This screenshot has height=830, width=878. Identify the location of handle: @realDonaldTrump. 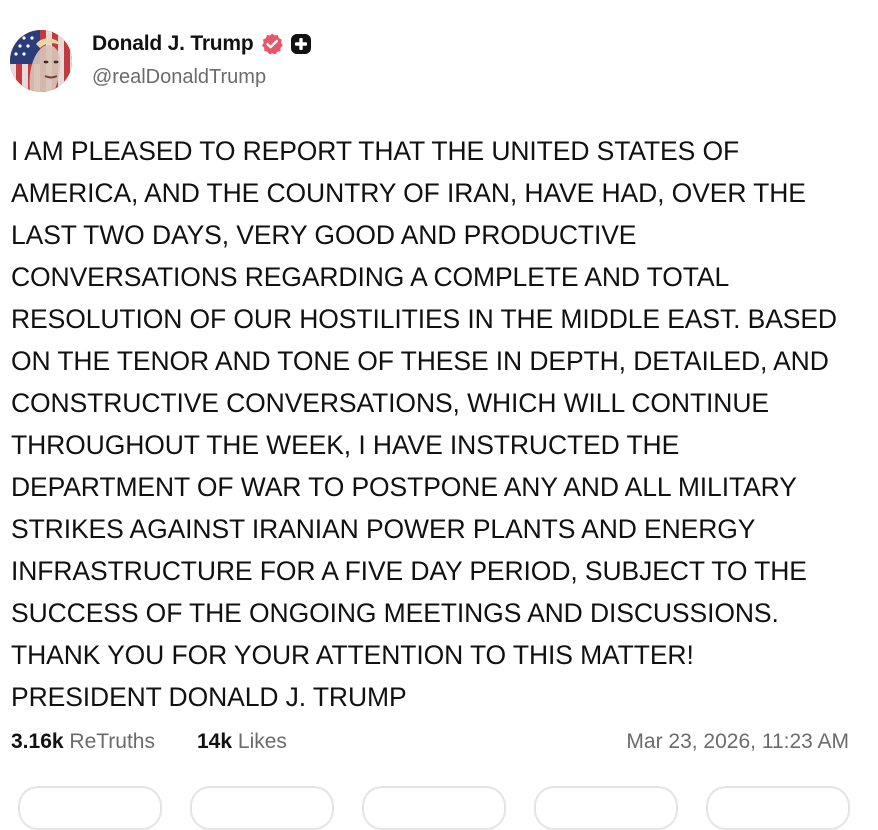
(179, 77).